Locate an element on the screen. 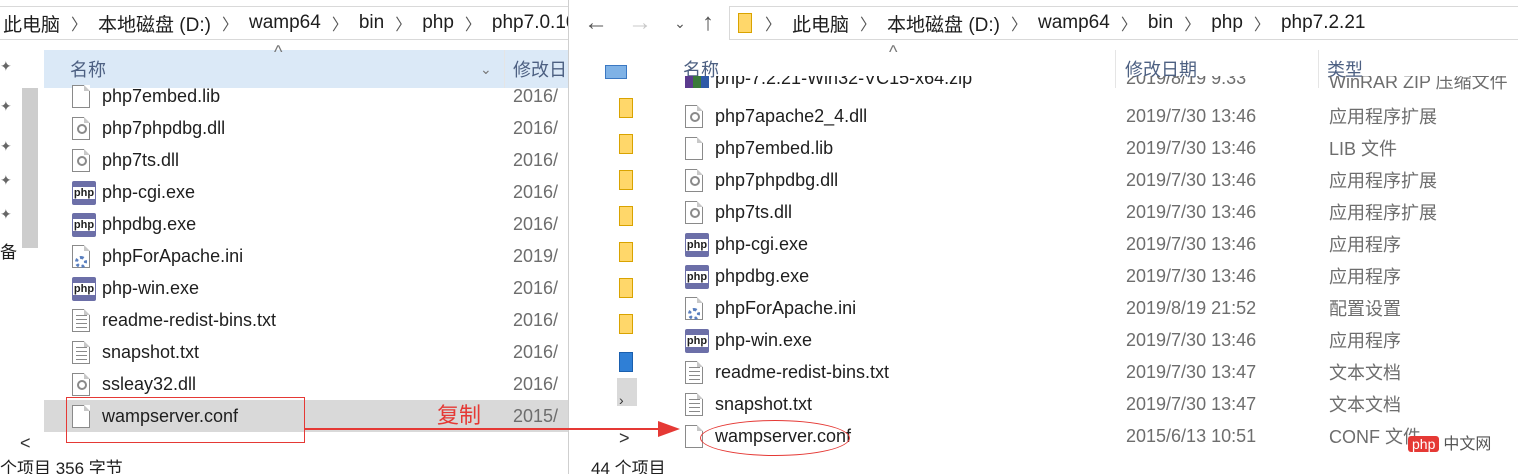  sort-ascending-icon: ^ is located at coordinates (893, 52).